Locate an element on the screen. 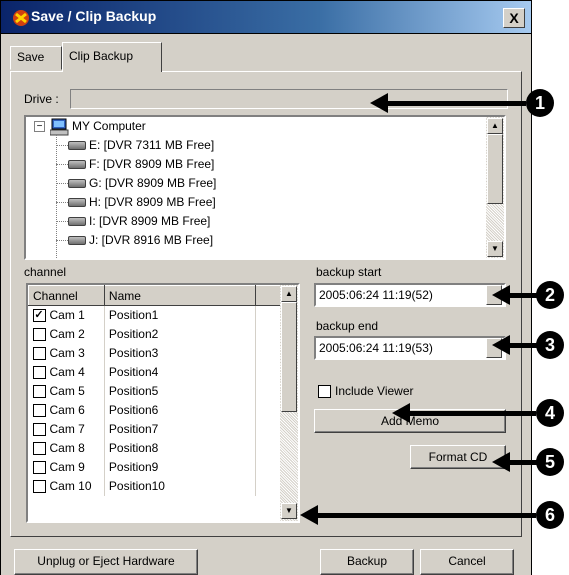 The width and height of the screenshot is (569, 575). drive-item: H: [DVR 8909 MB Free] is located at coordinates (256, 202).